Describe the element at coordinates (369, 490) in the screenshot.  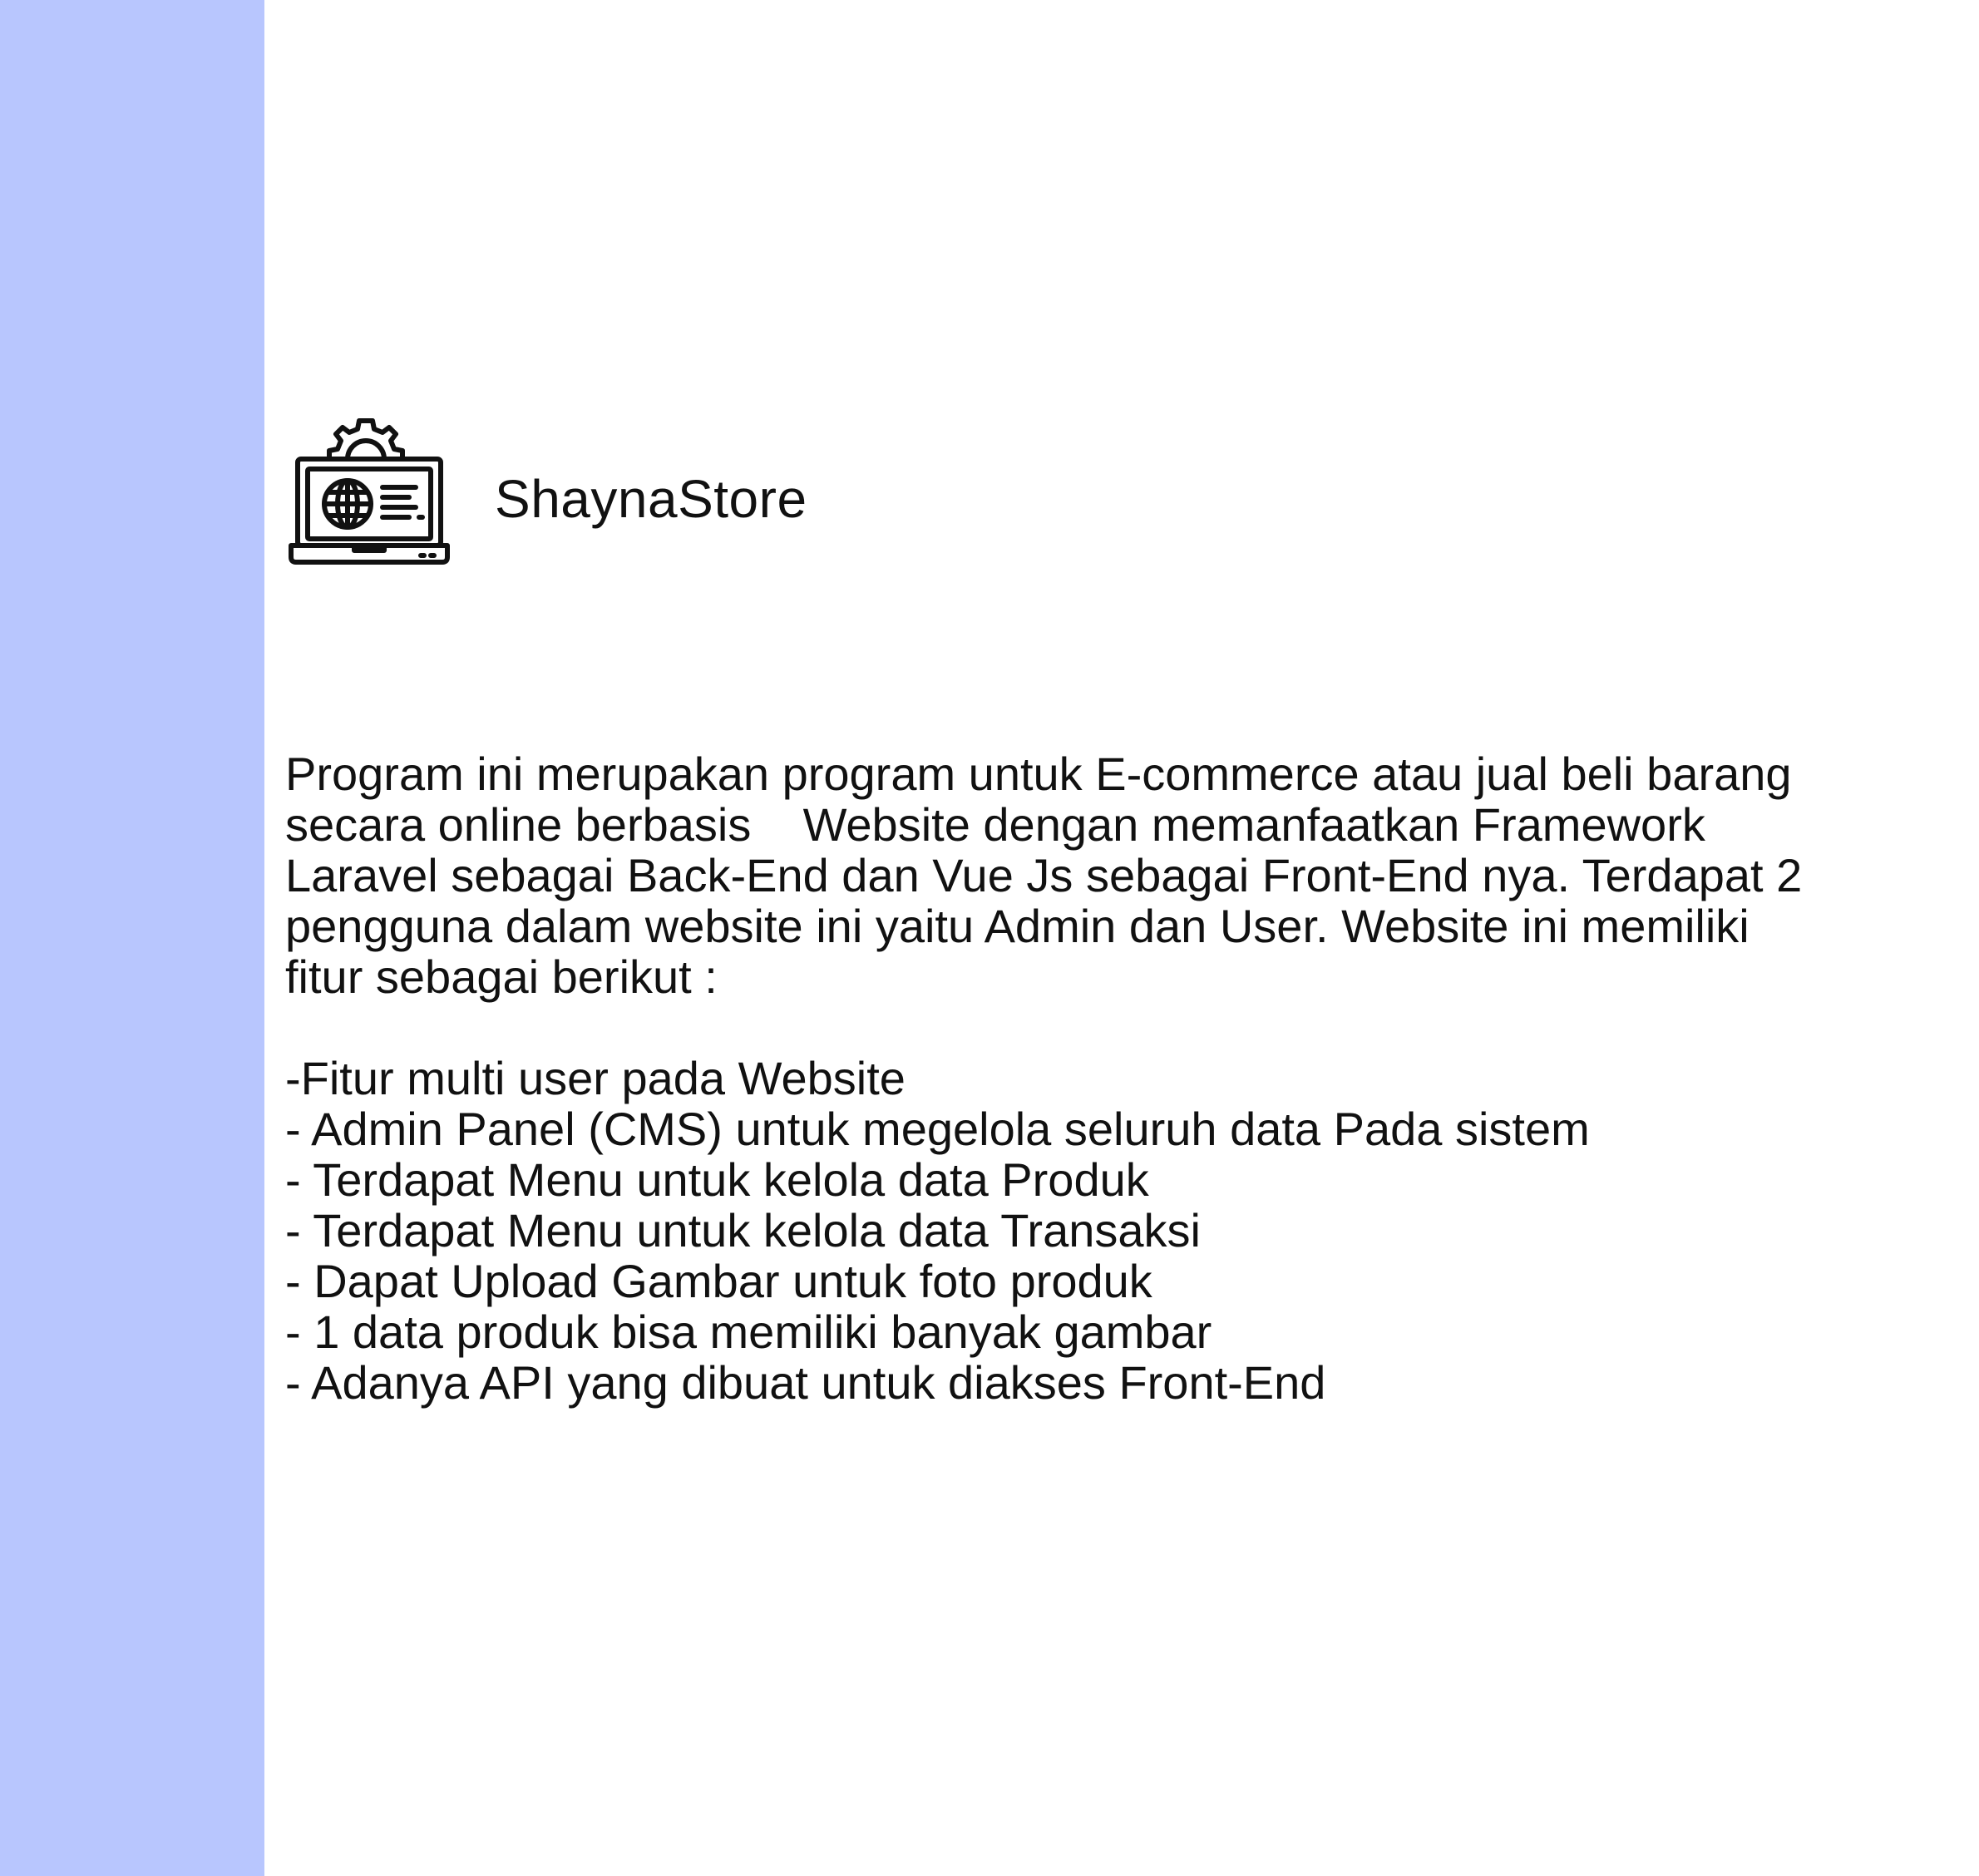
I see `laptop-web-settings-icon` at that location.